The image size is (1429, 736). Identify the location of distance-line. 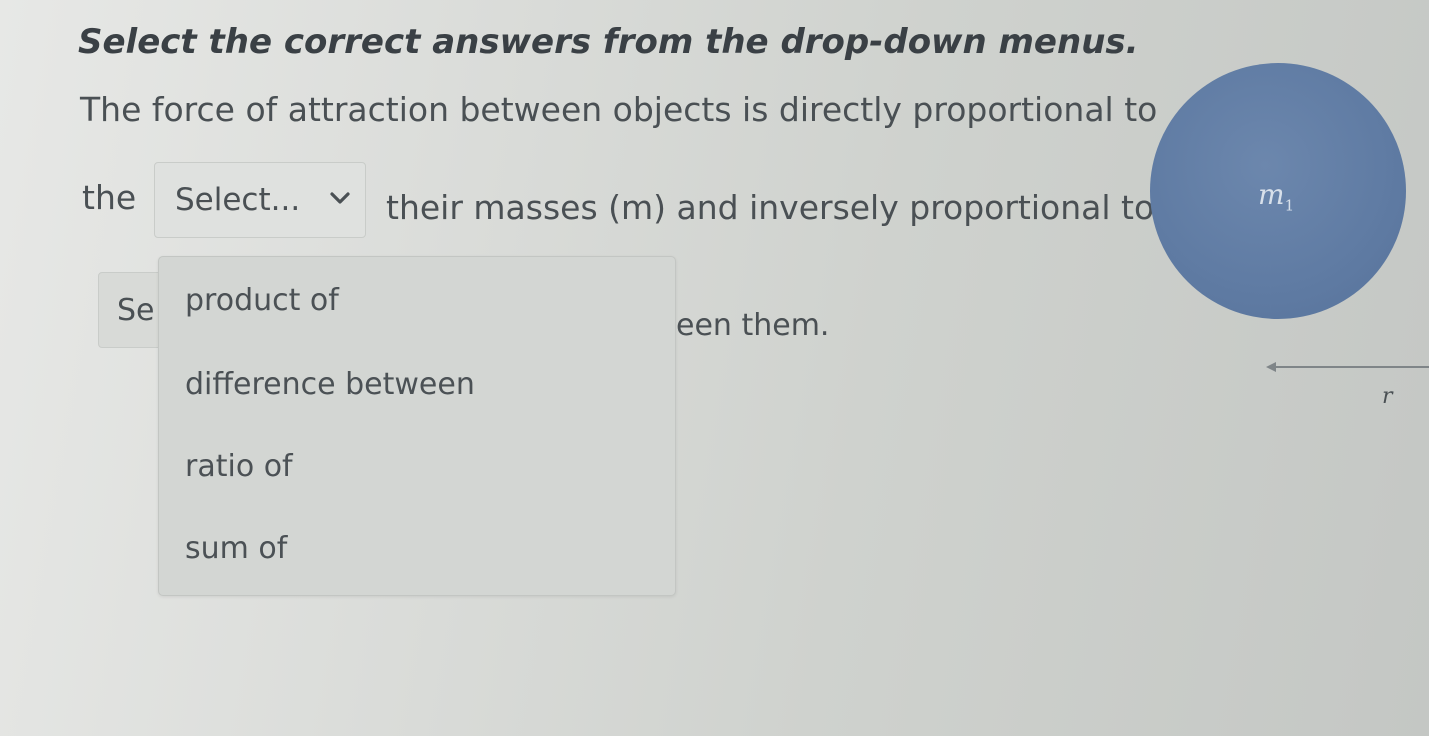
(1350, 367).